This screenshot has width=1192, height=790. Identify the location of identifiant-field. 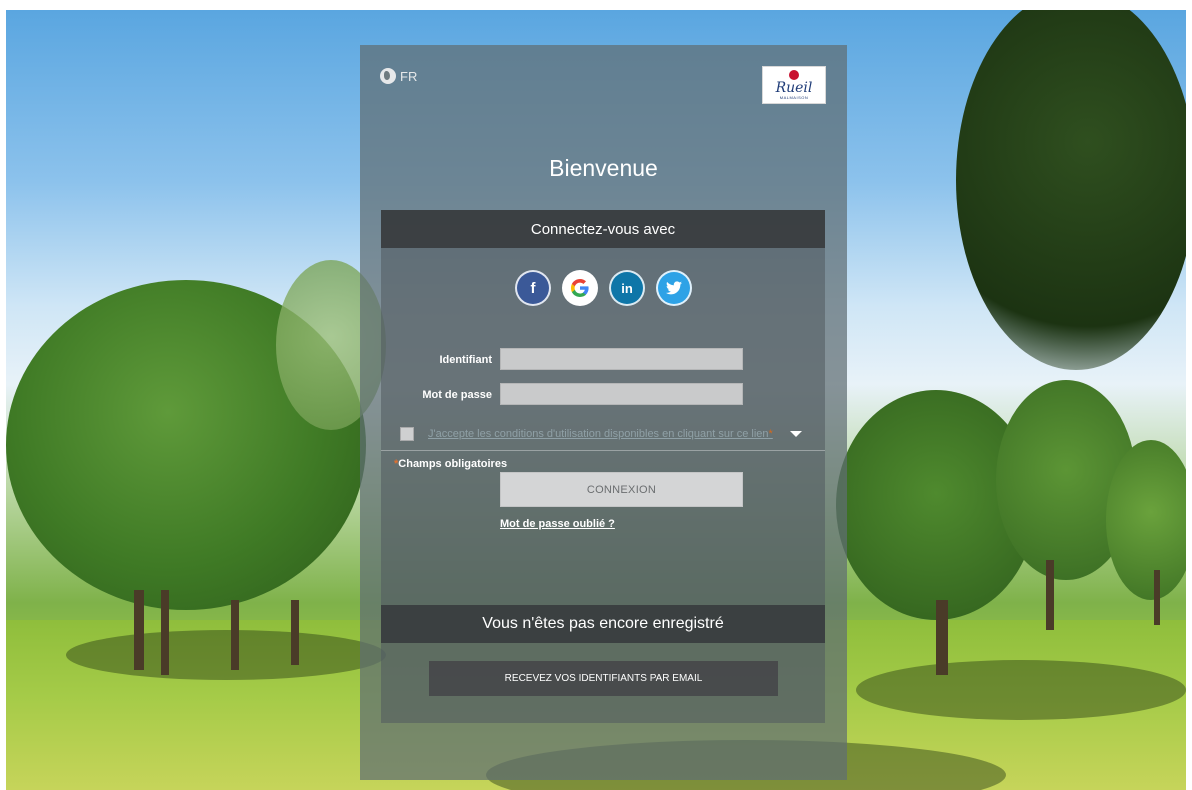
(621, 359).